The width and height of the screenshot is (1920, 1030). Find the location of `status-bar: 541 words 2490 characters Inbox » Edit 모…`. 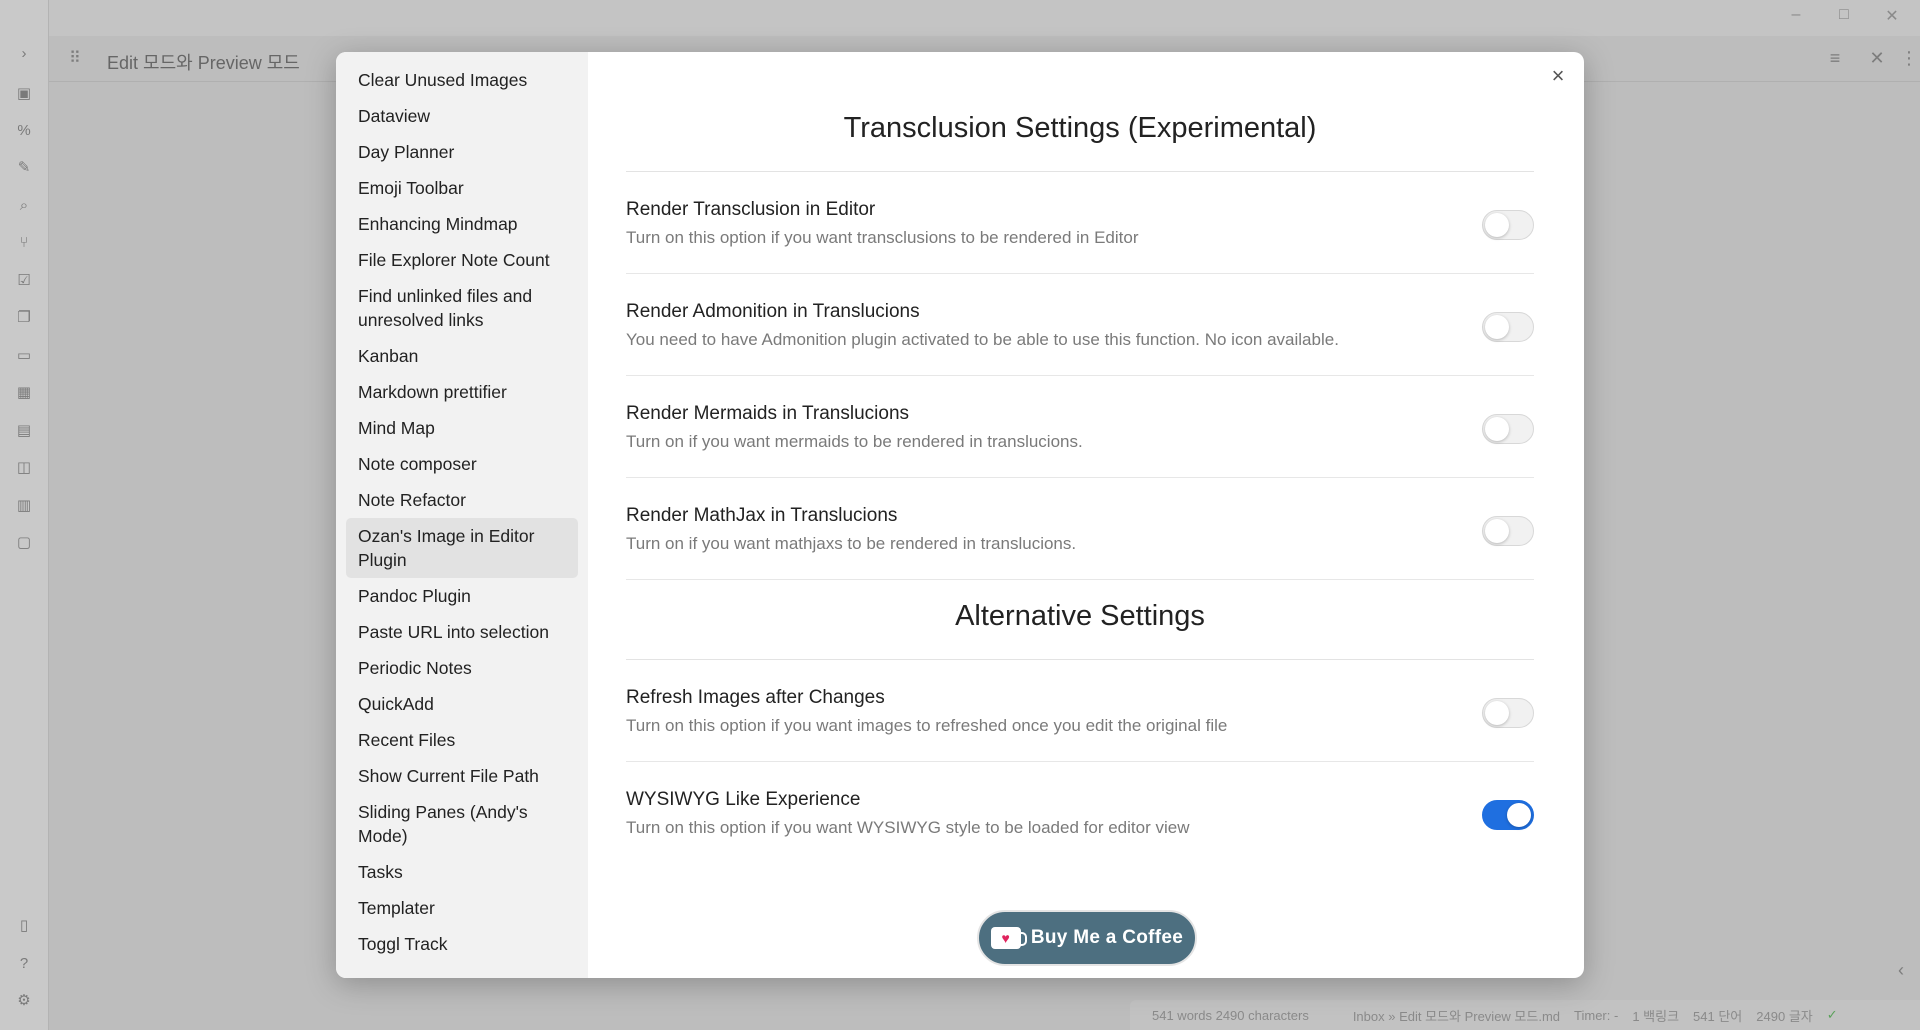

status-bar: 541 words 2490 characters Inbox » Edit 모… is located at coordinates (1525, 1015).